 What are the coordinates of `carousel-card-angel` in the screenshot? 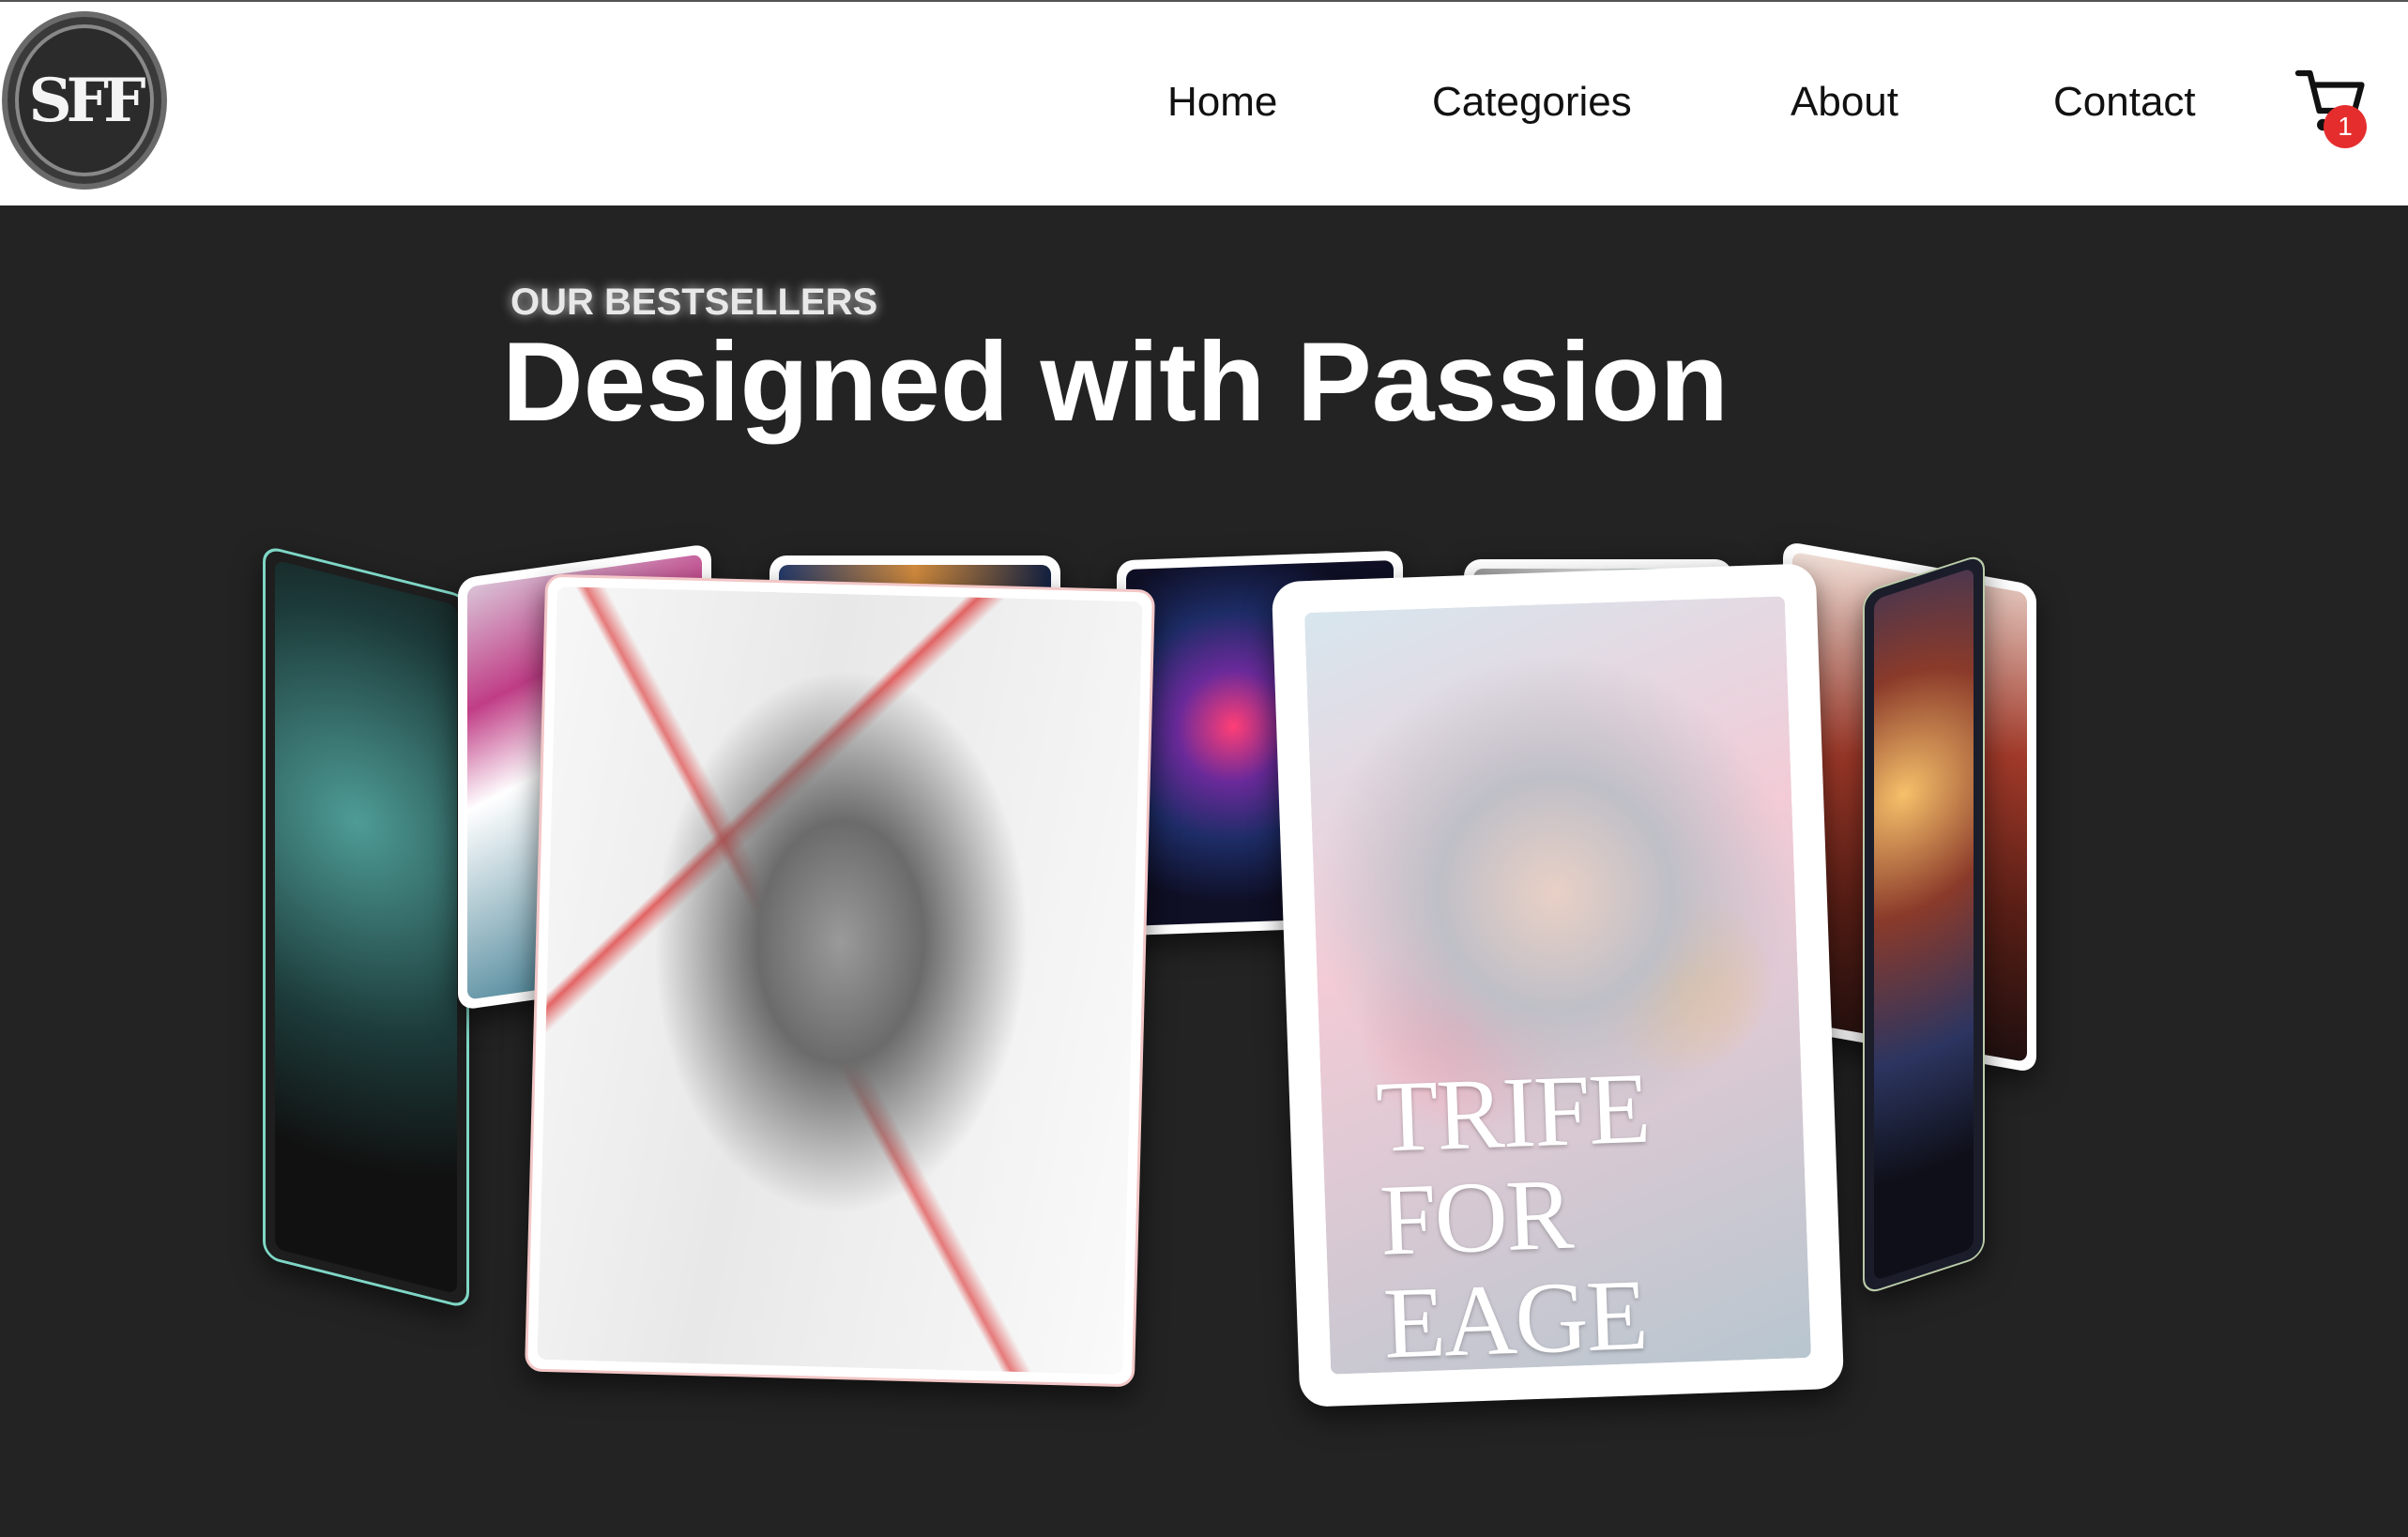 It's located at (840, 980).